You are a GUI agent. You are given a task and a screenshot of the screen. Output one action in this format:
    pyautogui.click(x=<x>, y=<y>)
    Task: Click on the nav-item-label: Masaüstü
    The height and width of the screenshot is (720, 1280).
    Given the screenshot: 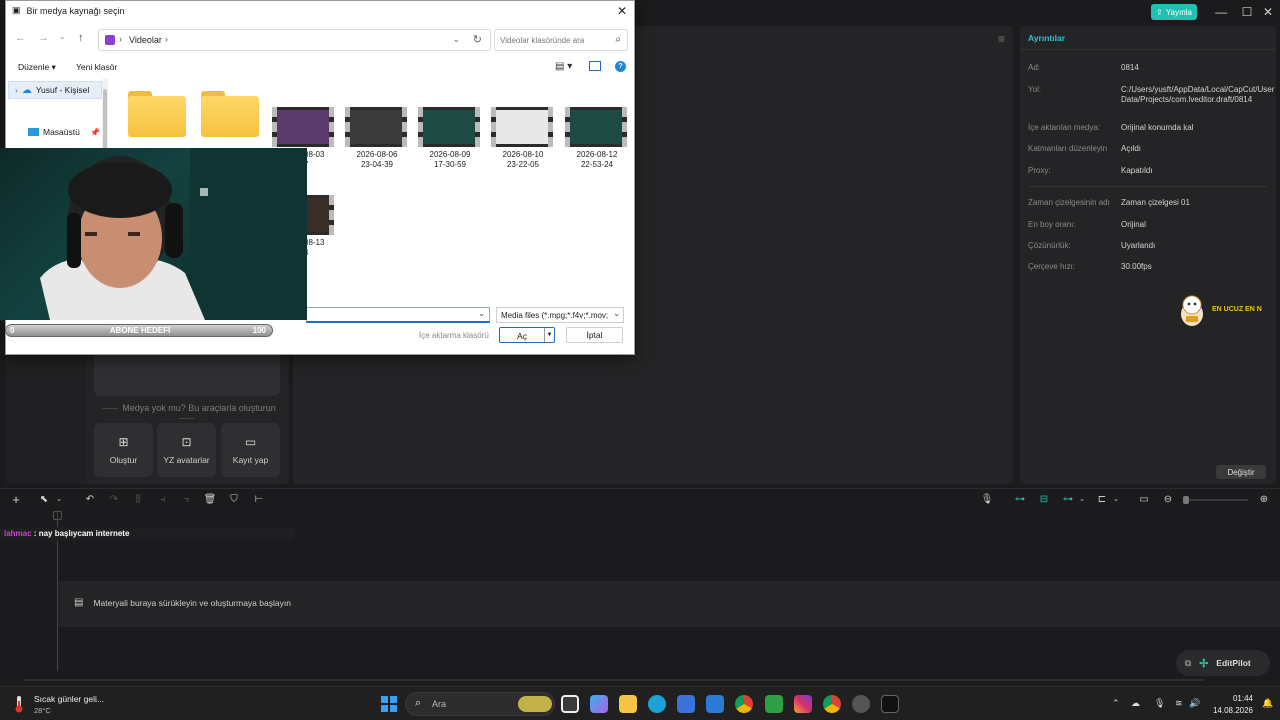 What is the action you would take?
    pyautogui.click(x=61, y=132)
    